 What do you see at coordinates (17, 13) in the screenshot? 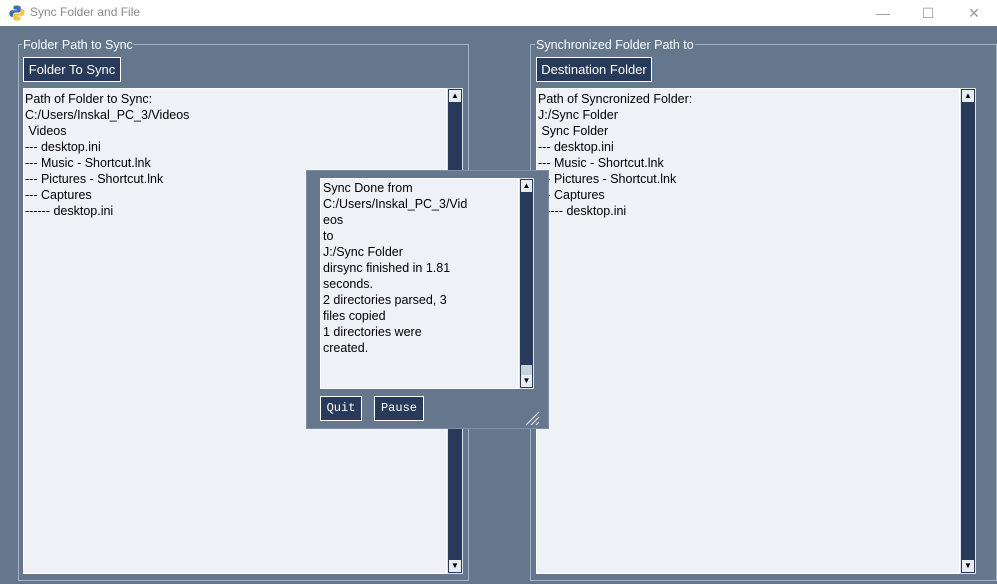
I see `python-app-icon` at bounding box center [17, 13].